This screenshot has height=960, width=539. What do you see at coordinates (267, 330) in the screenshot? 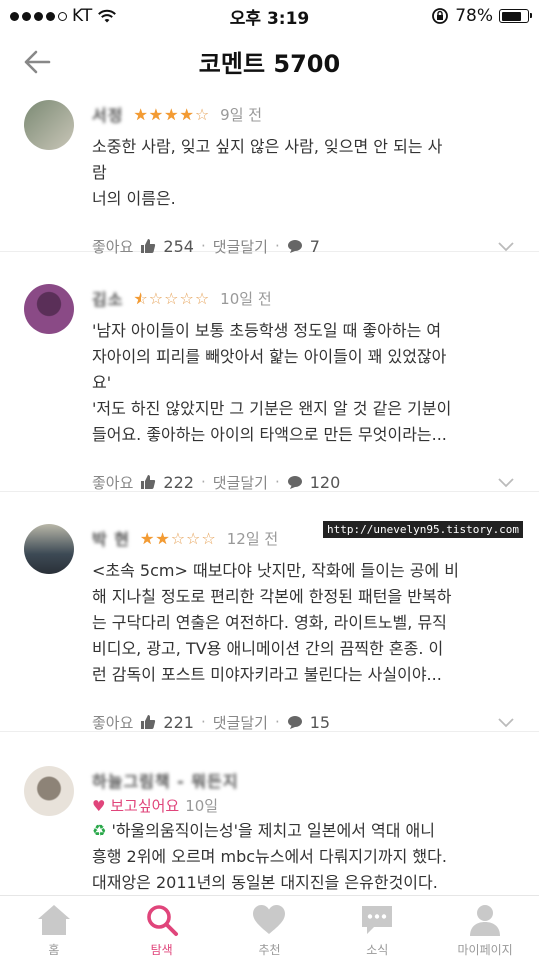
I see `comment-line: '남자 아이들이 보통 초등학생 정도일 때 좋아하는 여` at bounding box center [267, 330].